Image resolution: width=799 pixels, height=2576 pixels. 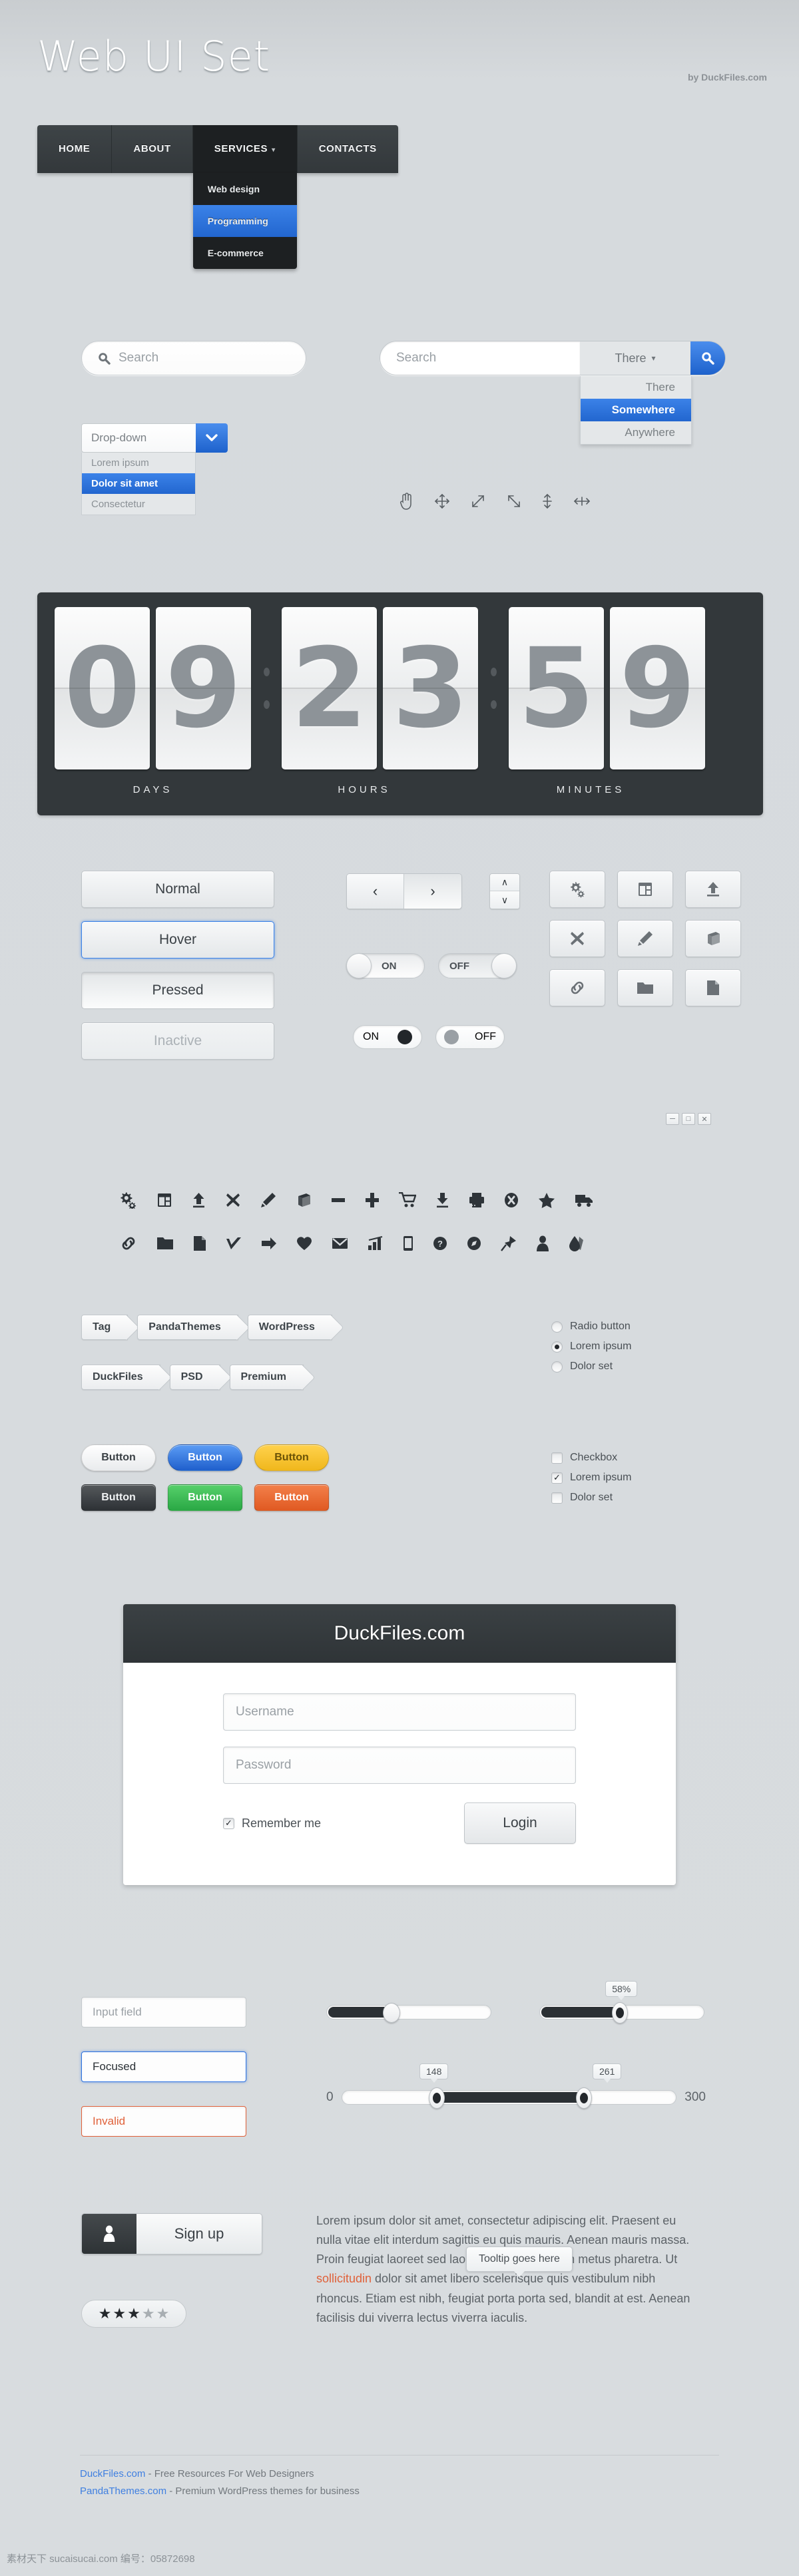 I want to click on tag-row-2: DuckFiles PSD Premium, so click(x=192, y=1377).